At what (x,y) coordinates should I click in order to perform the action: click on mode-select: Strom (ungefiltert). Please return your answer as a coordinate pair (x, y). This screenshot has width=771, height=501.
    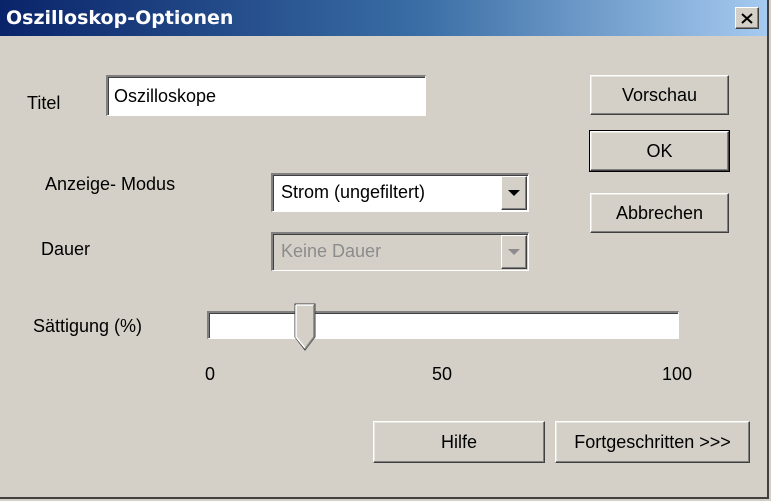
    Looking at the image, I should click on (400, 192).